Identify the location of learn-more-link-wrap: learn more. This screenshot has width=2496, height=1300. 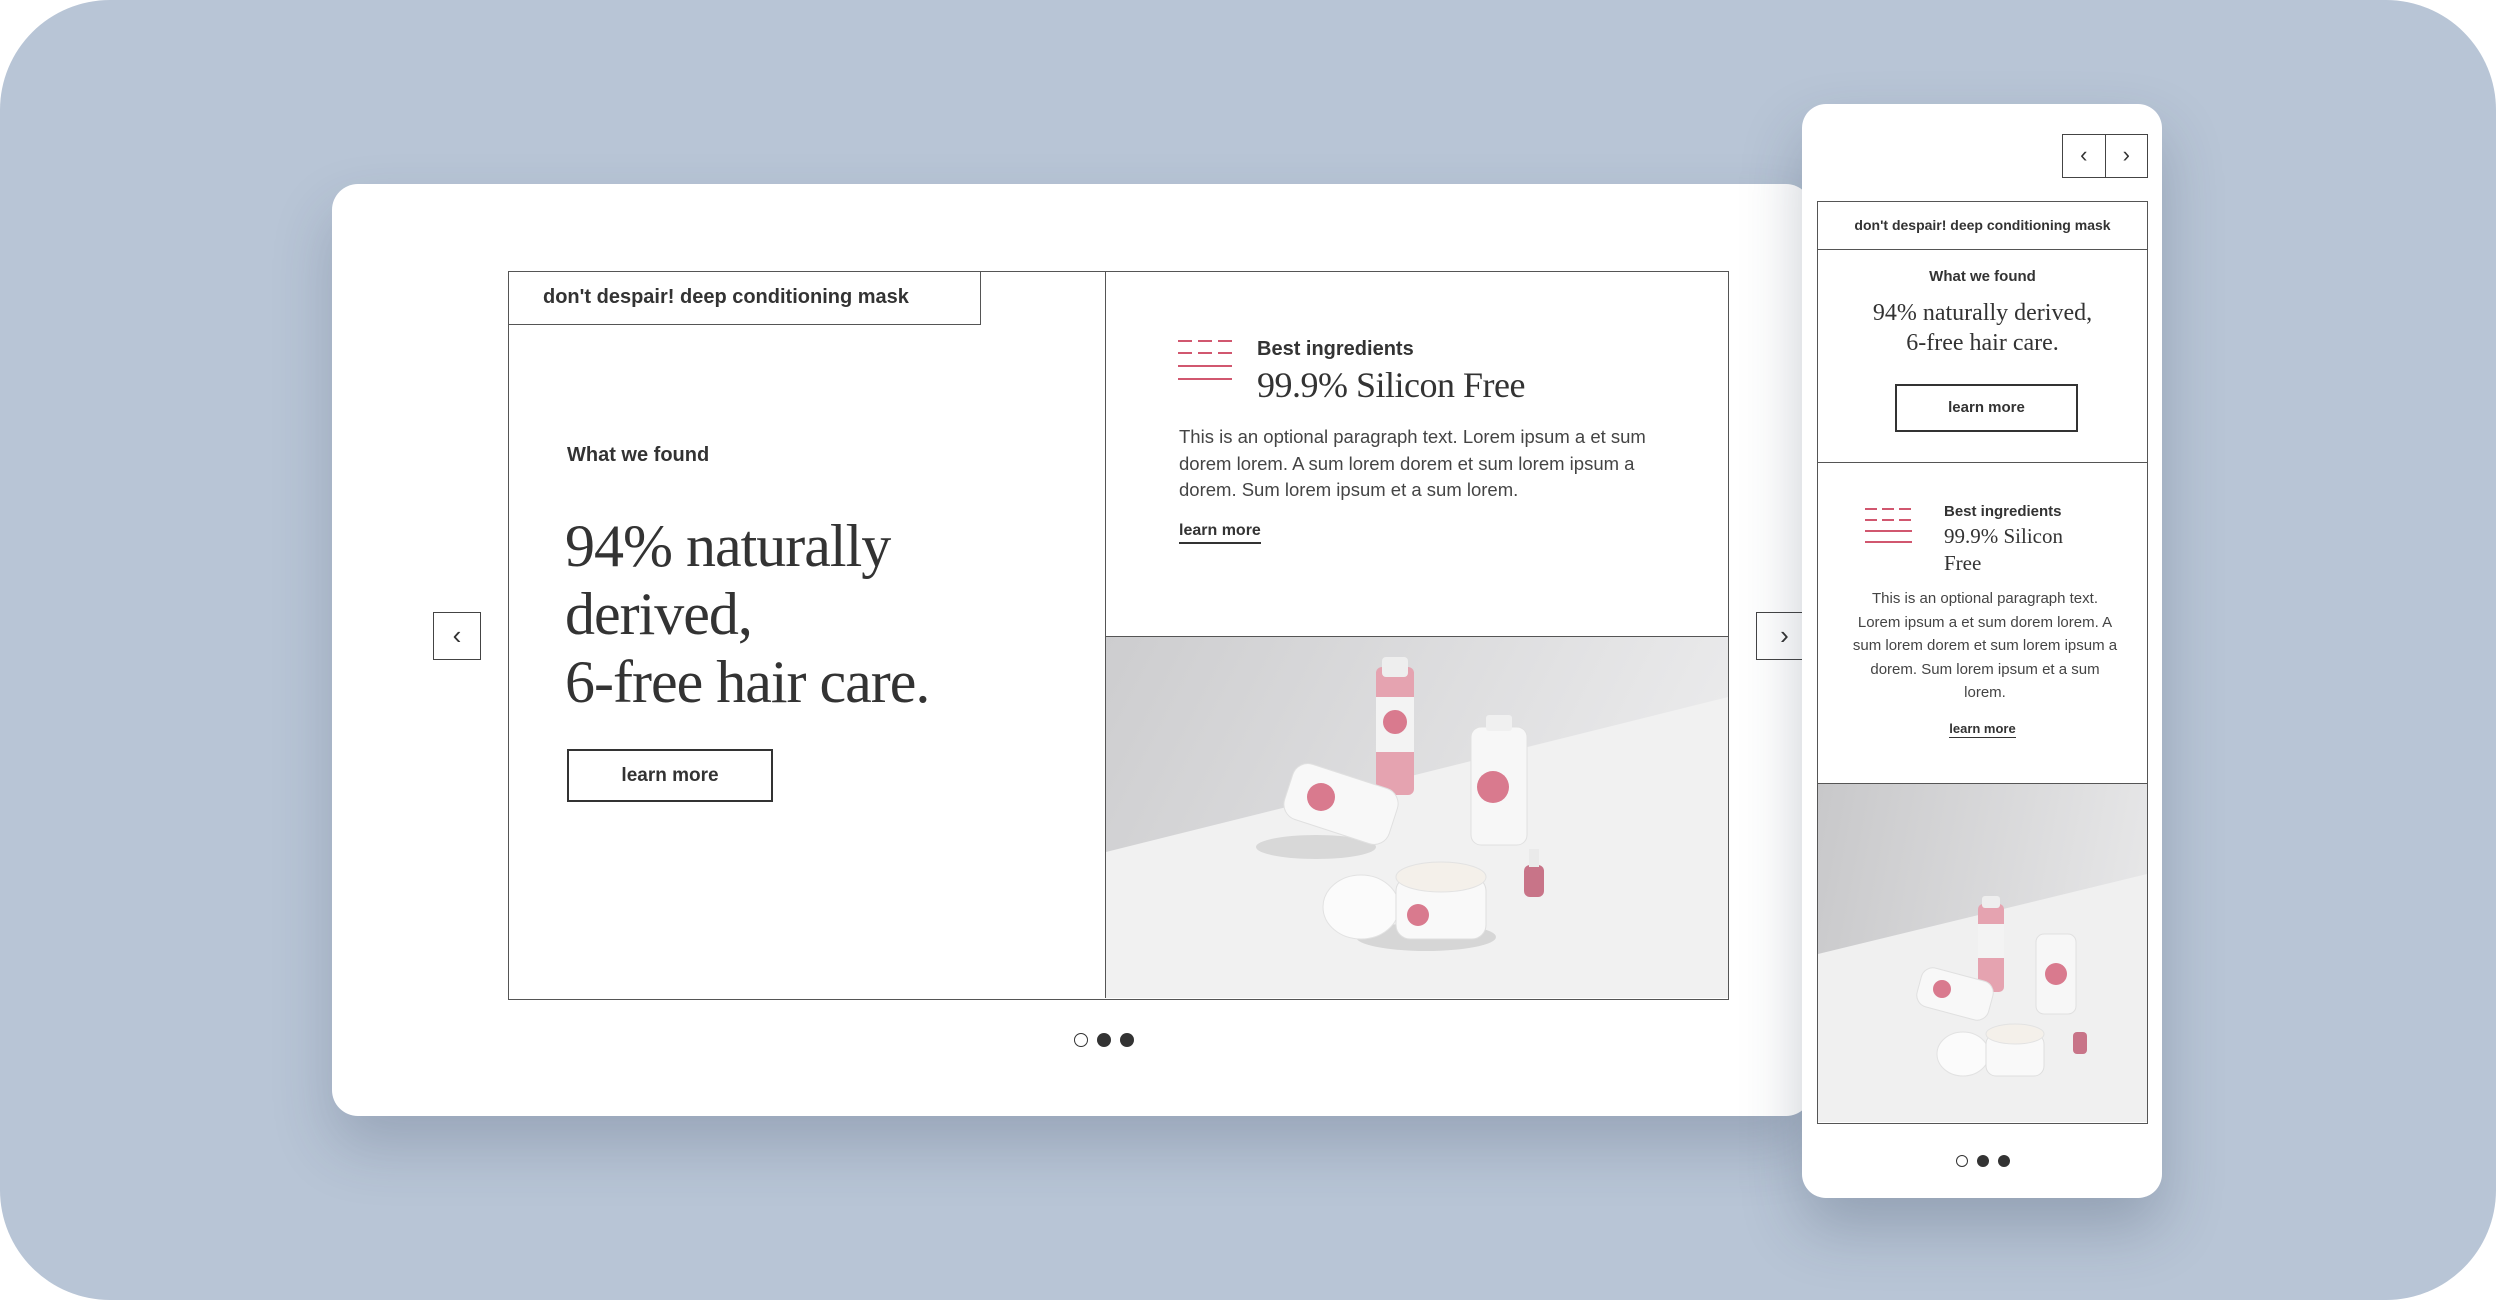
(1982, 729).